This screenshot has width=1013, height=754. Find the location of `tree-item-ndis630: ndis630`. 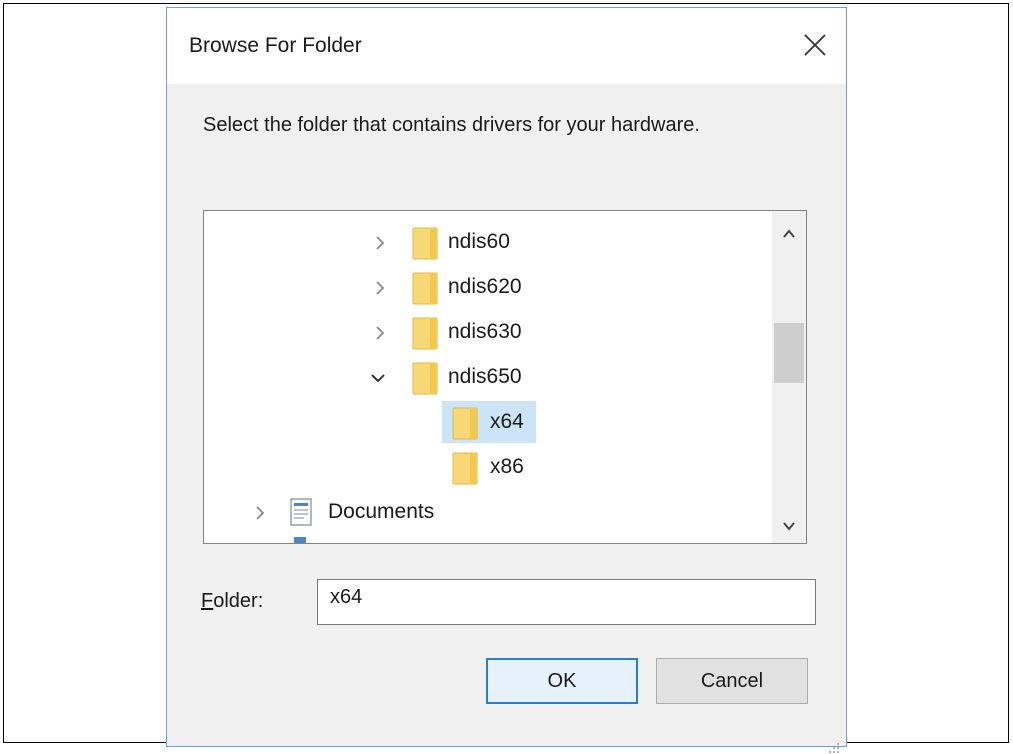

tree-item-ndis630: ndis630 is located at coordinates (489, 333).